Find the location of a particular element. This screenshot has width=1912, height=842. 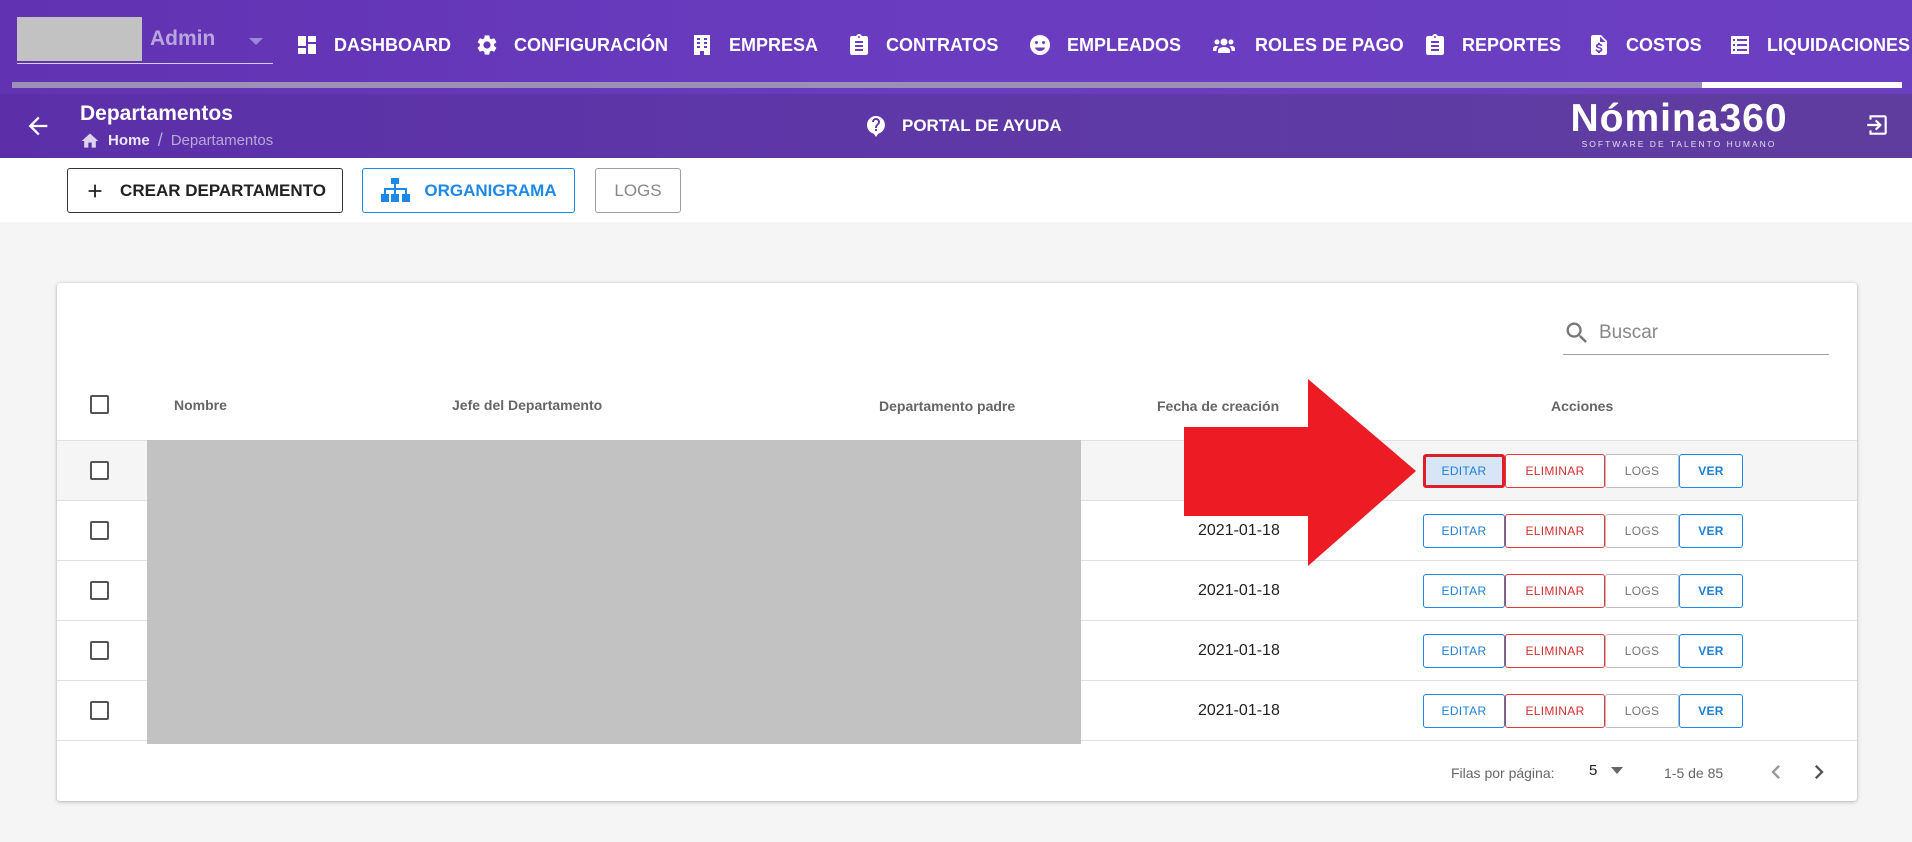

chevron-left-icon is located at coordinates (1775, 772).